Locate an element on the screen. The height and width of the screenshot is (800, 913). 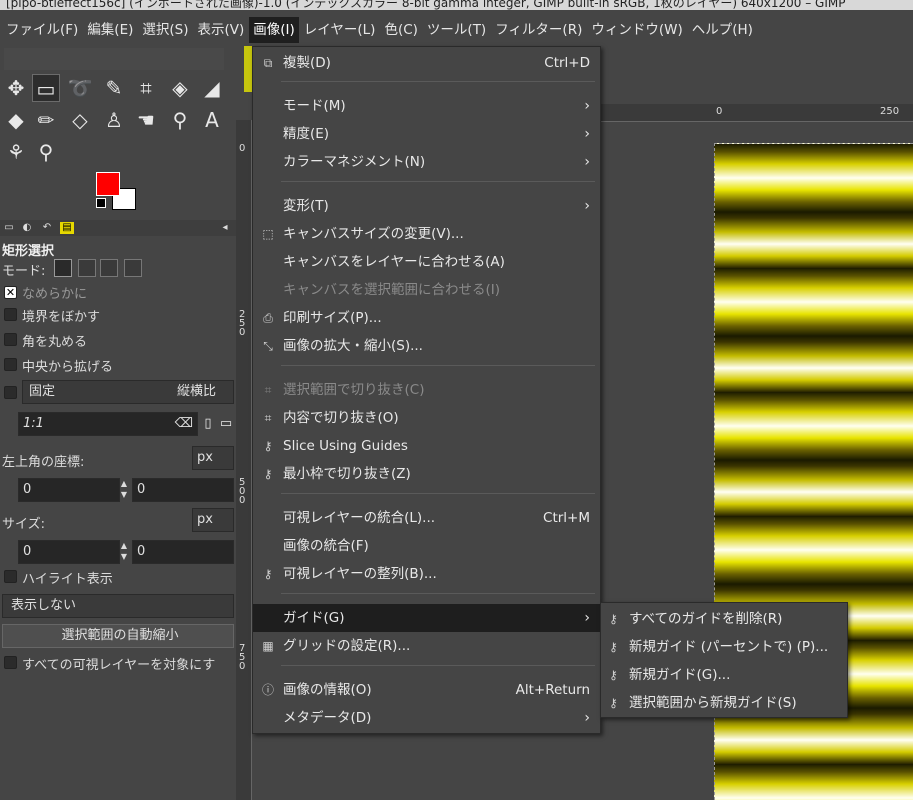
feather-checkbox is located at coordinates (10, 314).